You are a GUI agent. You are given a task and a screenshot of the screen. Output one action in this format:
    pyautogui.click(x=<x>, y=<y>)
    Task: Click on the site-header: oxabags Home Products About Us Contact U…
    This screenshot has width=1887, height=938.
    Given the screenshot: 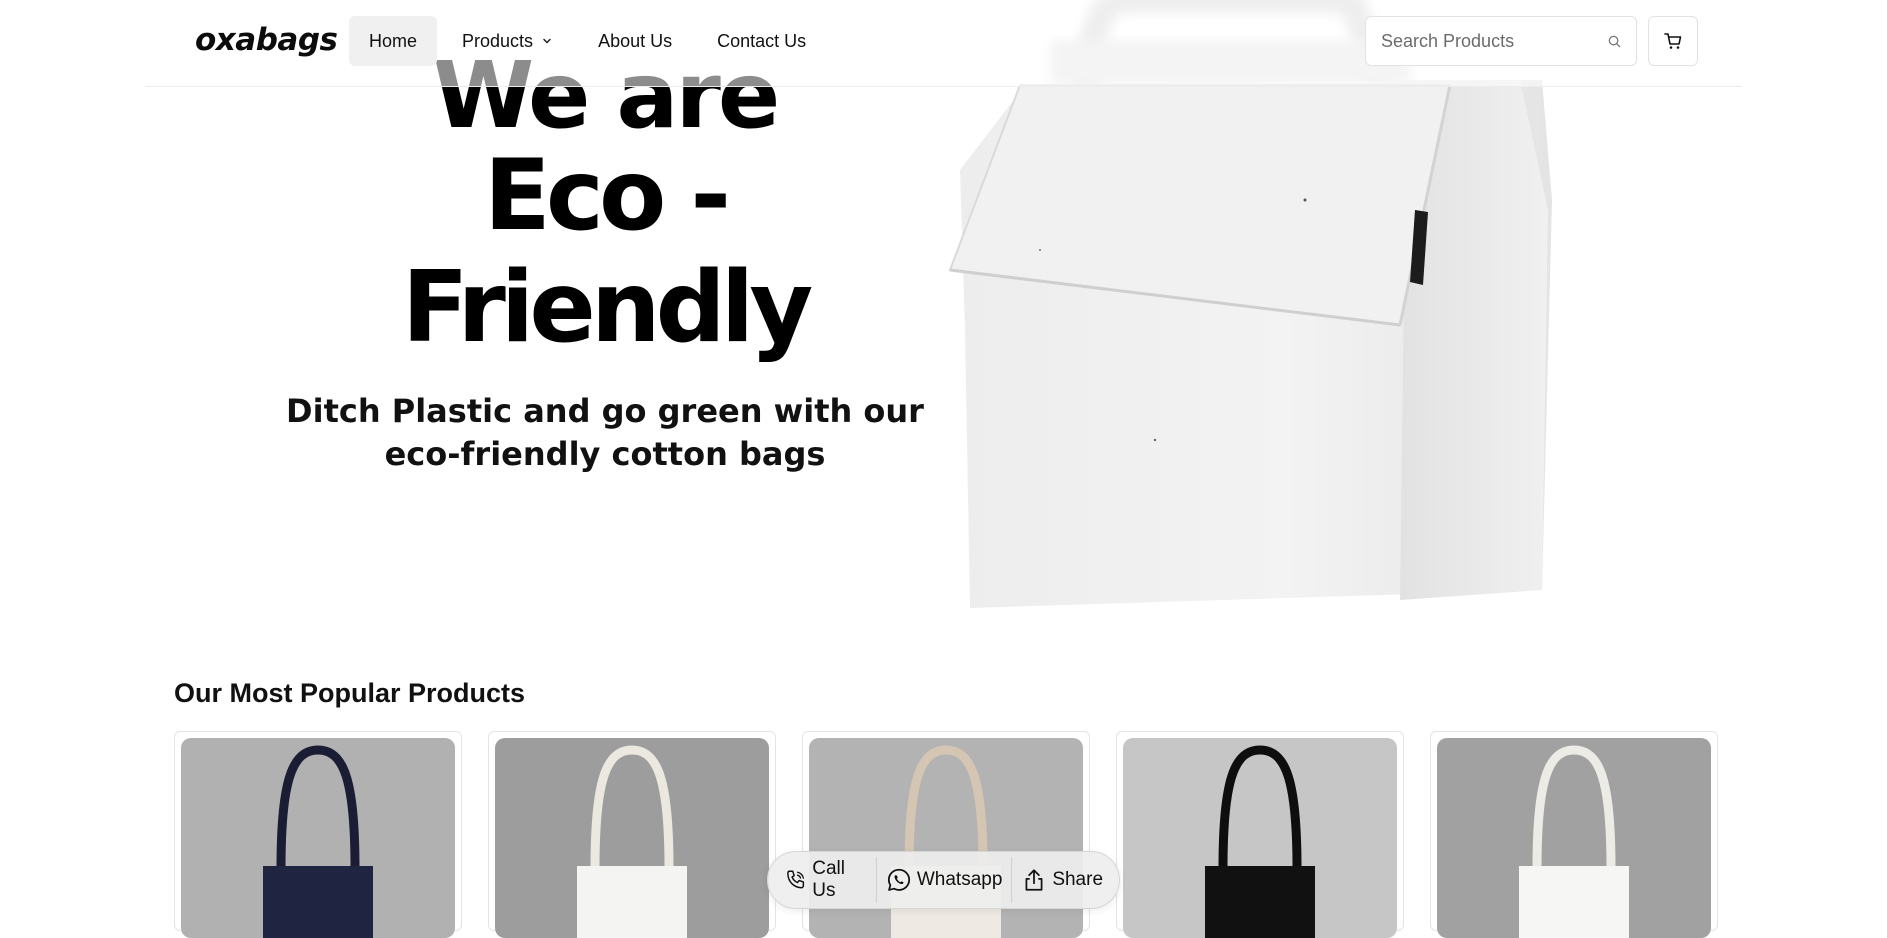 What is the action you would take?
    pyautogui.click(x=943, y=43)
    